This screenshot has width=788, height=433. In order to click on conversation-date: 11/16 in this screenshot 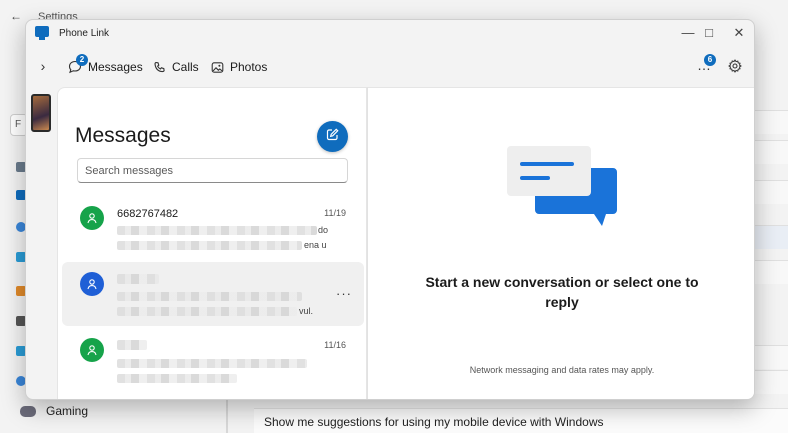, I will do `click(335, 345)`.